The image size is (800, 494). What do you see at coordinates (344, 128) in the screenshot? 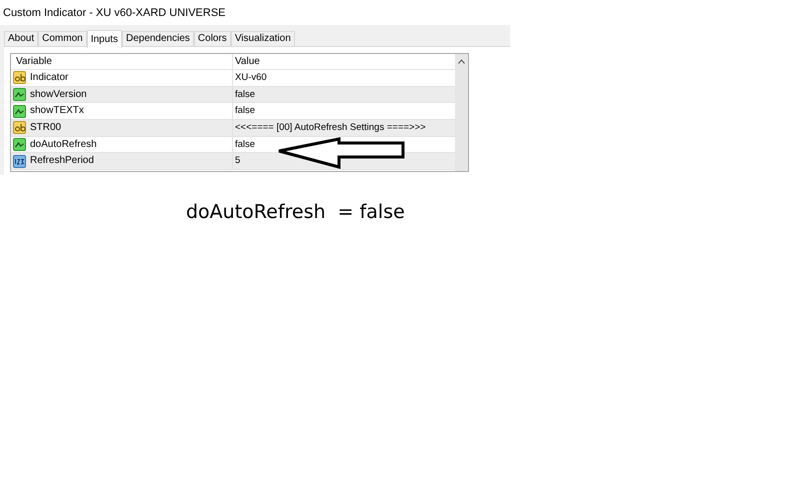
I see `value-cell: <<<==== [00] AutoRefresh Settings ====>>>` at bounding box center [344, 128].